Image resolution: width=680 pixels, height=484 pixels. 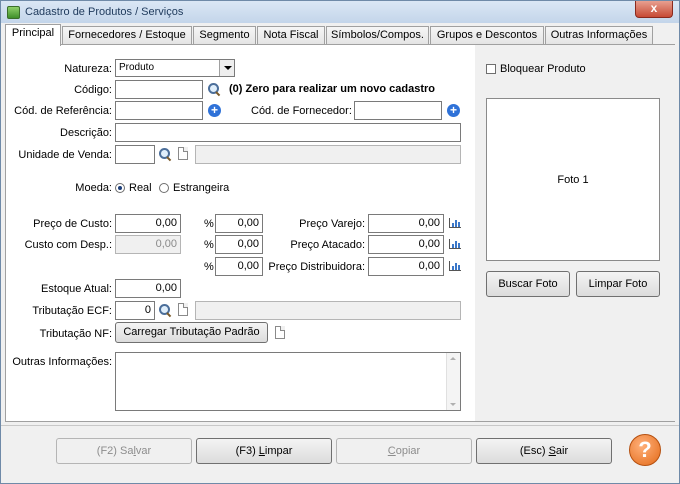 What do you see at coordinates (159, 89) in the screenshot?
I see `codigo-input` at bounding box center [159, 89].